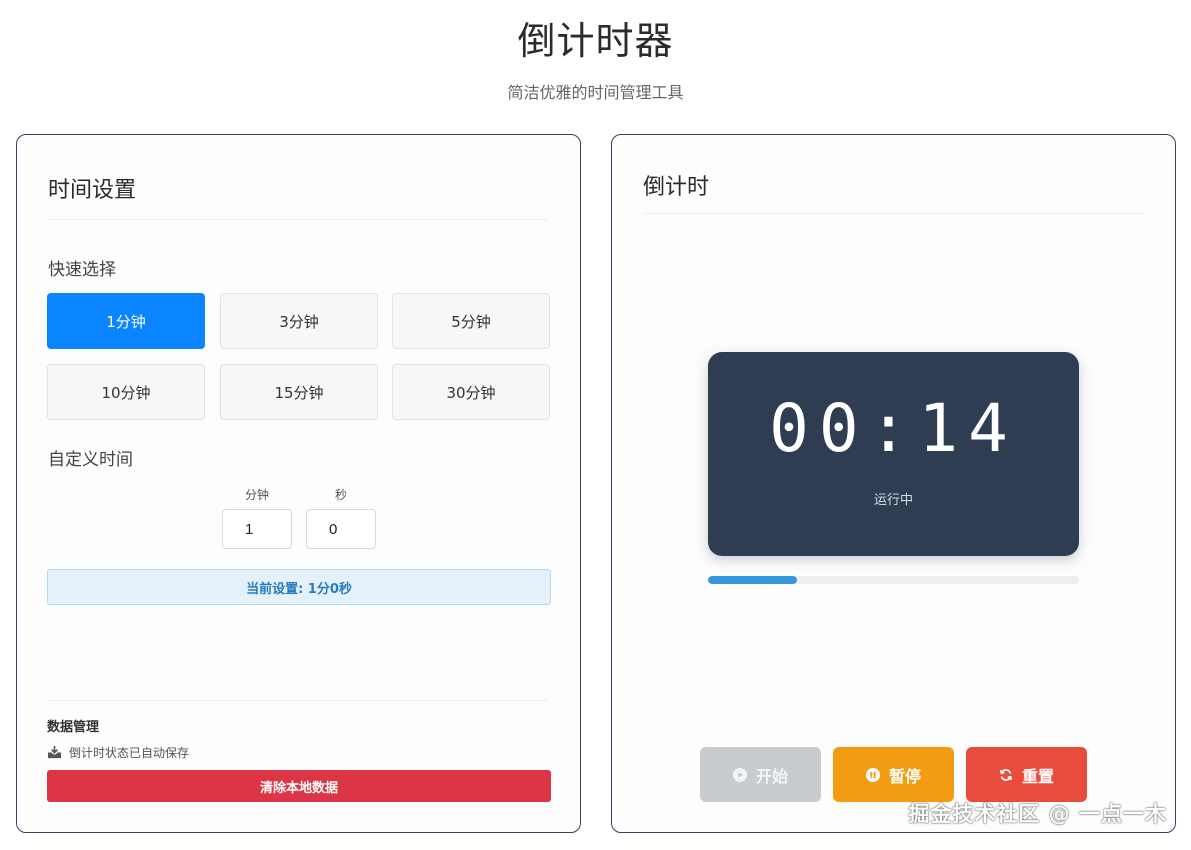 This screenshot has width=1191, height=850. I want to click on progress-bar, so click(893, 580).